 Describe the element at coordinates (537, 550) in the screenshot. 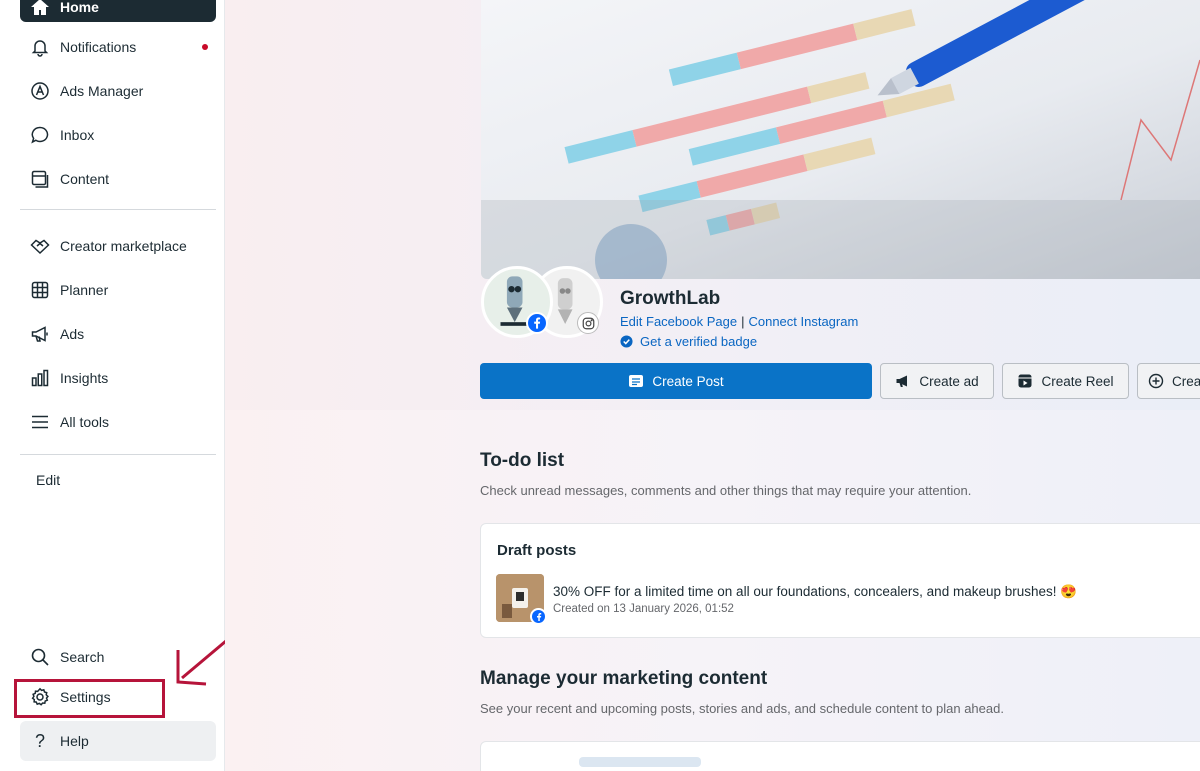

I see `draft-posts-title: Draft posts` at that location.